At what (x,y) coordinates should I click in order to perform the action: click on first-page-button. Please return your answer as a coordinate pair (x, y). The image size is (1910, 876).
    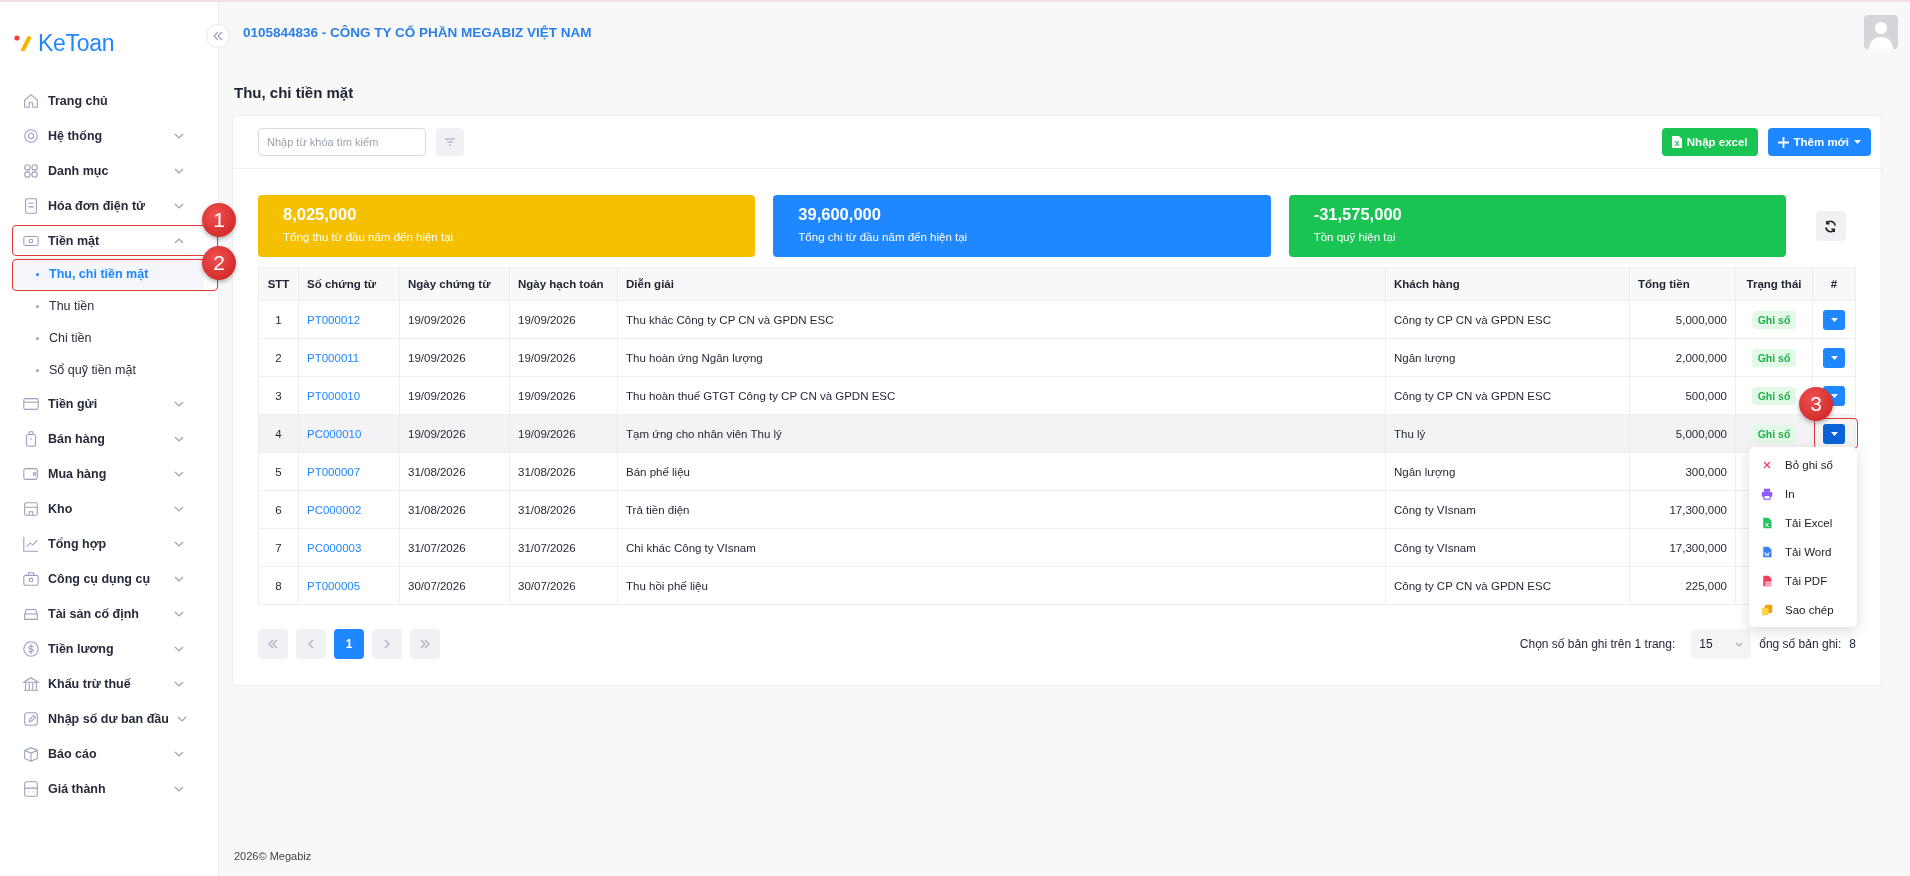
    Looking at the image, I should click on (273, 644).